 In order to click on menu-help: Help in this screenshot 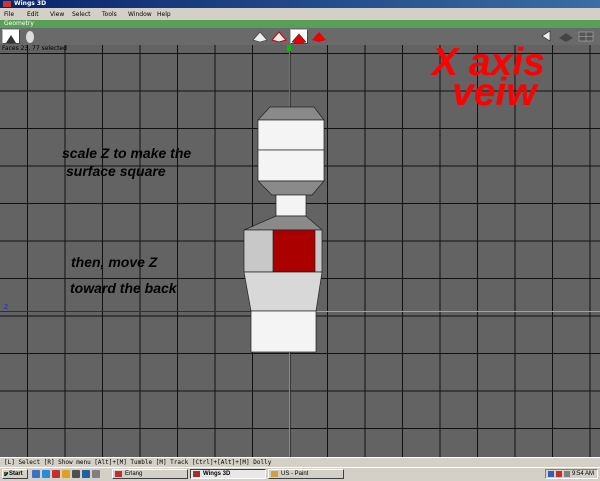, I will do `click(164, 14)`.